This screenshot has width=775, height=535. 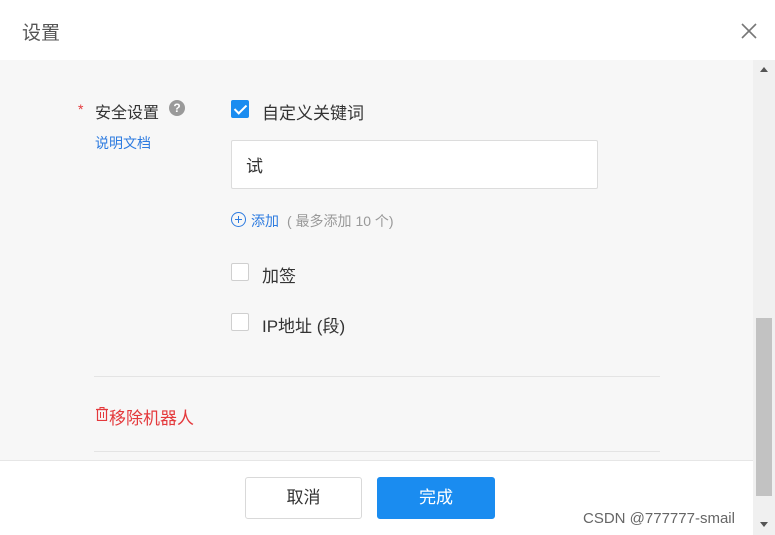 What do you see at coordinates (659, 518) in the screenshot?
I see `watermark-text: CSDN @777777-smail` at bounding box center [659, 518].